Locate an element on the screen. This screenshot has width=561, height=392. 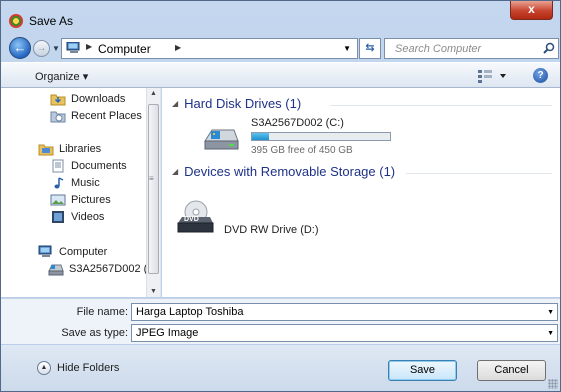
downloads-folder-icon is located at coordinates (58, 100).